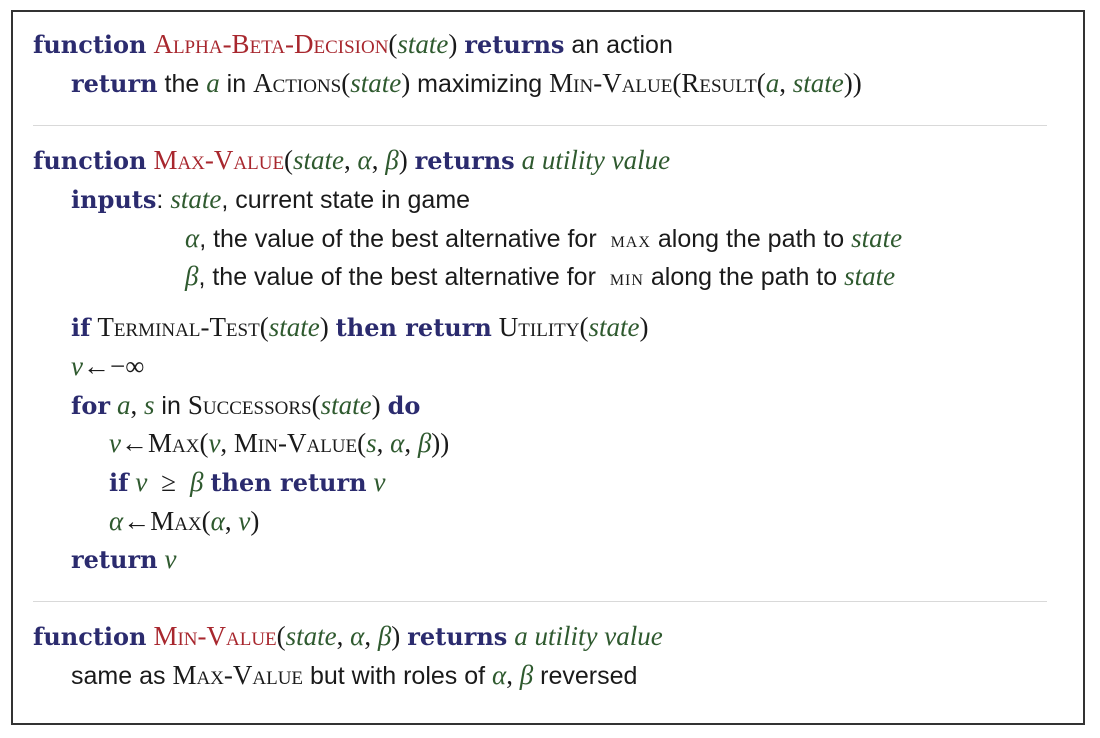 The width and height of the screenshot is (1100, 738). What do you see at coordinates (297, 83) in the screenshot?
I see `function-name-actions: Actions` at bounding box center [297, 83].